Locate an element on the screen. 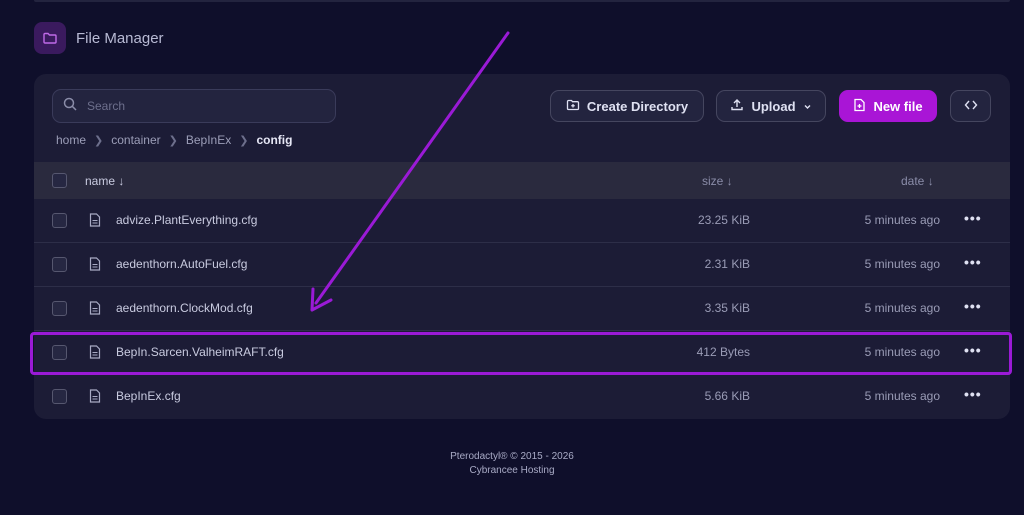 This screenshot has height=515, width=1024. breadcrumb-home: home is located at coordinates (71, 140).